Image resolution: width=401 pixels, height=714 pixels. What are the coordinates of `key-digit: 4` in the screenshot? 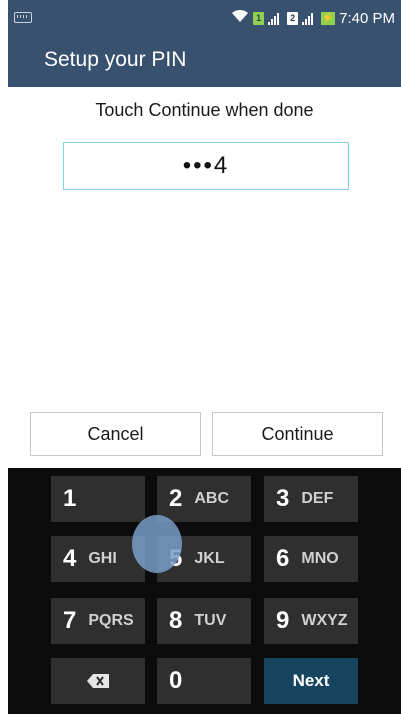 It's located at (70, 558).